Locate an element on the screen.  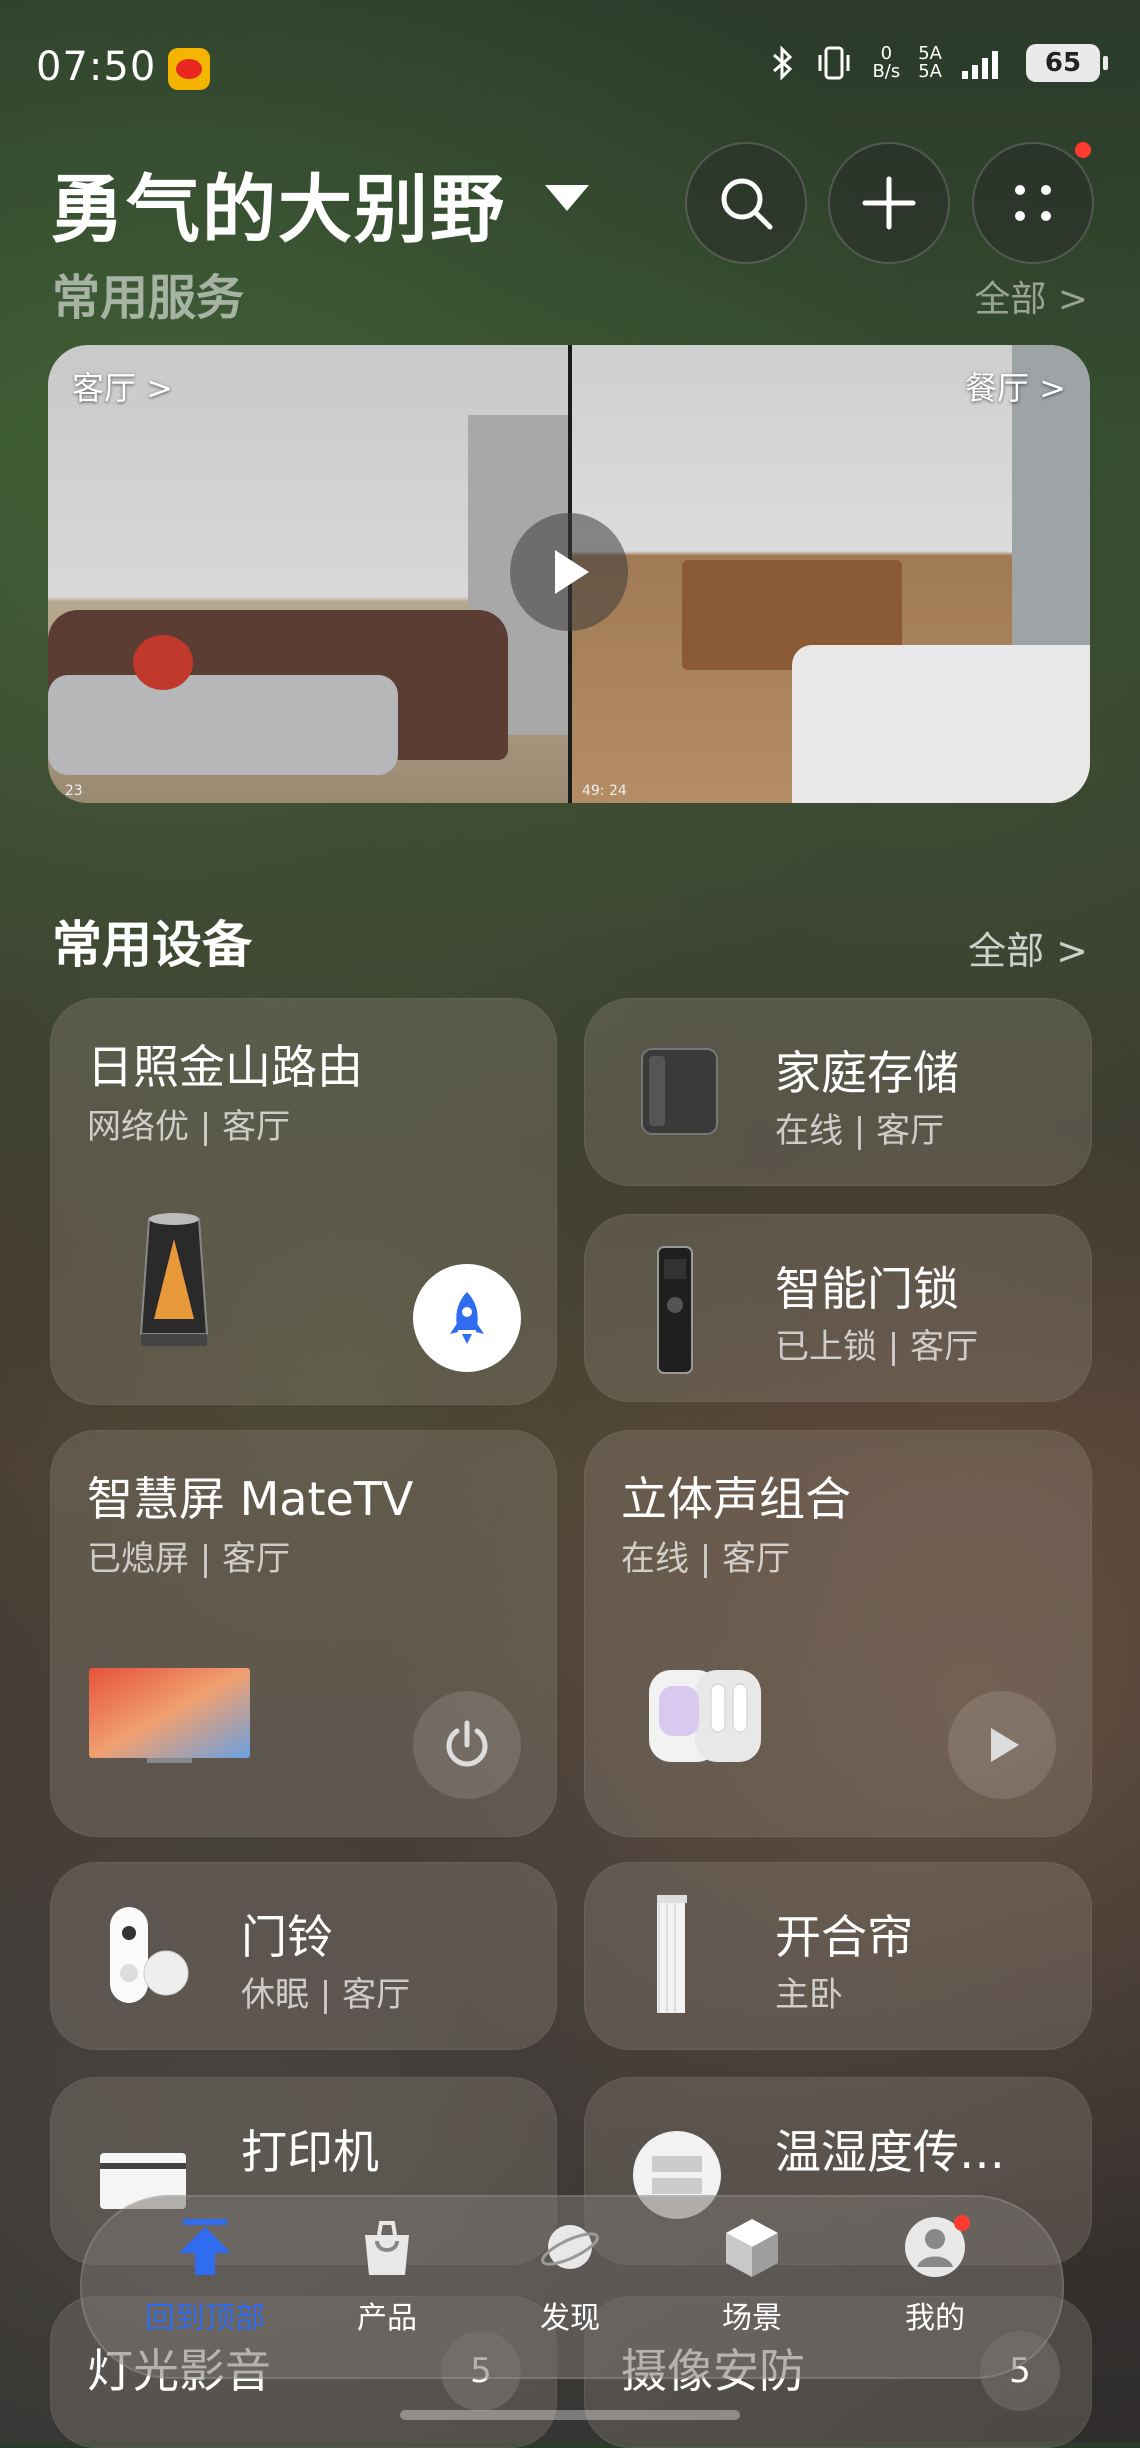
device-name: 智能门锁 is located at coordinates (867, 1289).